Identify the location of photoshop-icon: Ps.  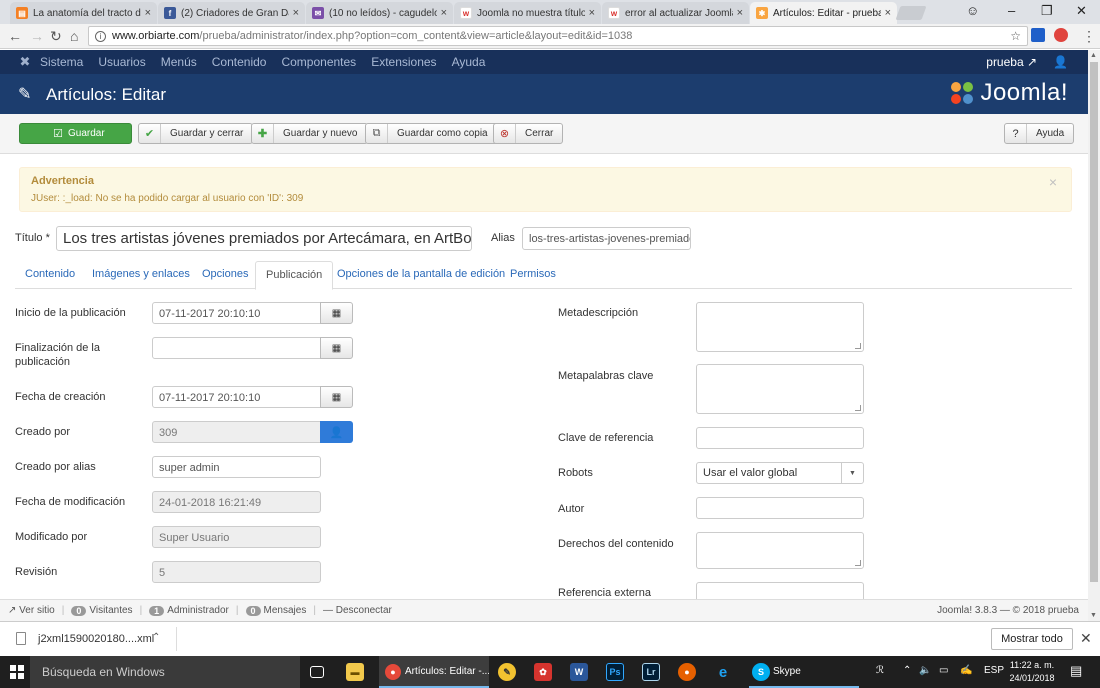
(615, 672).